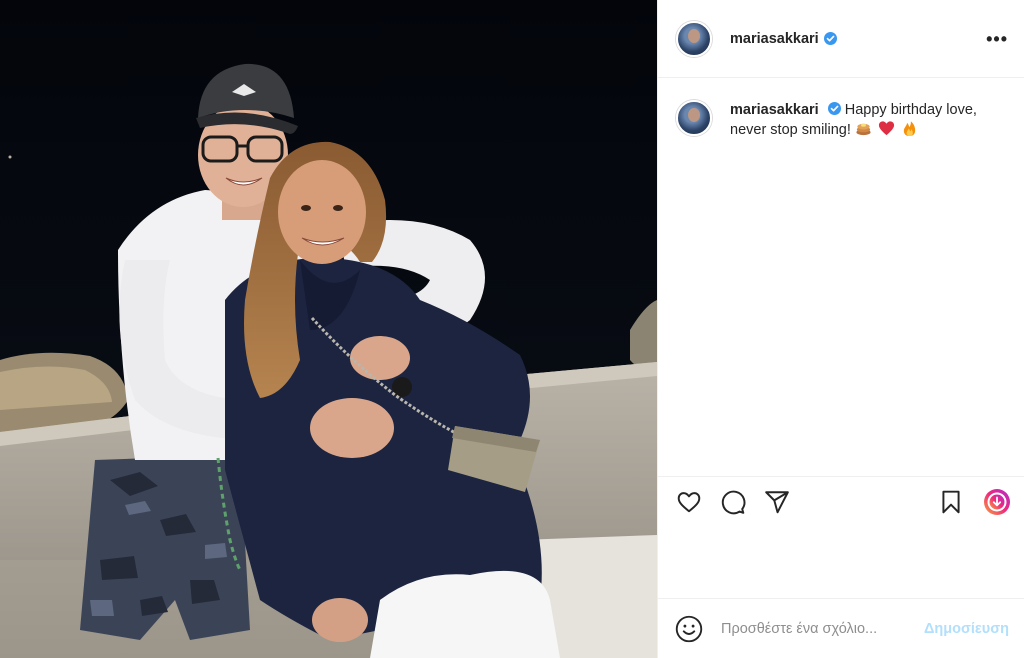 The width and height of the screenshot is (1024, 658). Describe the element at coordinates (966, 629) in the screenshot. I see `post-comment-button: Δημοσίευση` at that location.